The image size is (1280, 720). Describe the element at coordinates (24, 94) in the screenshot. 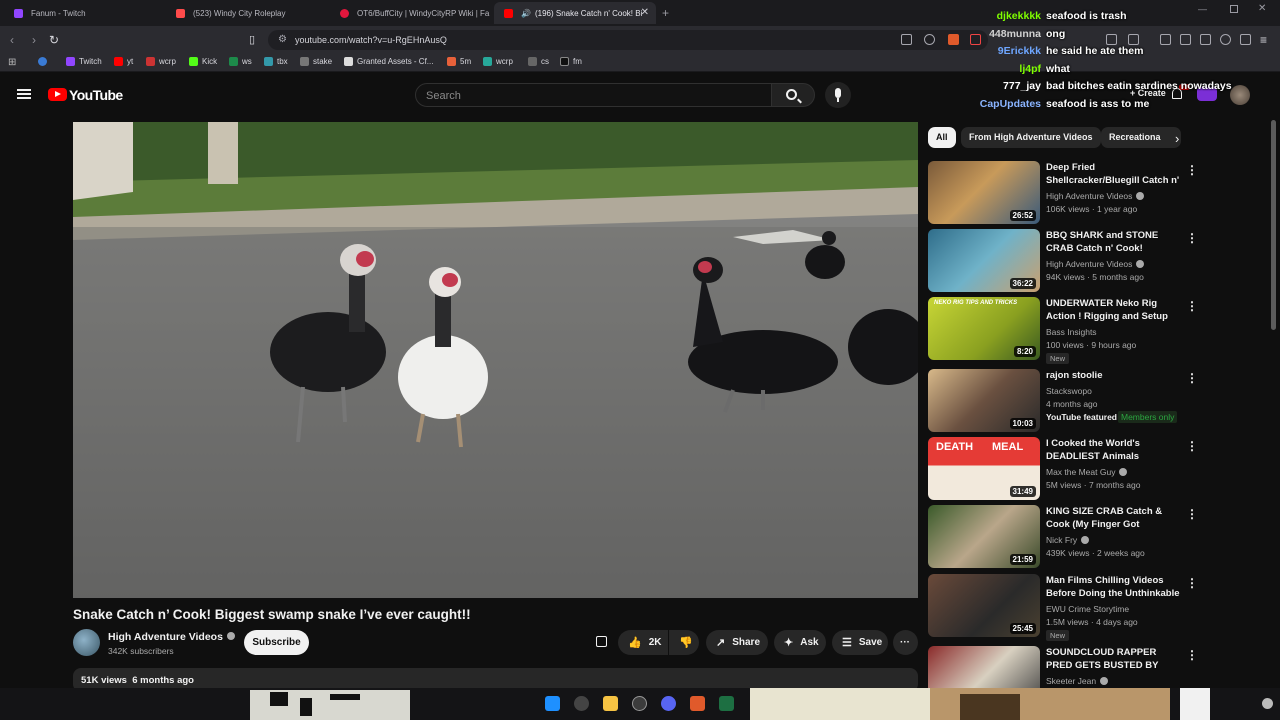

I see `hamburger-menu-icon` at that location.